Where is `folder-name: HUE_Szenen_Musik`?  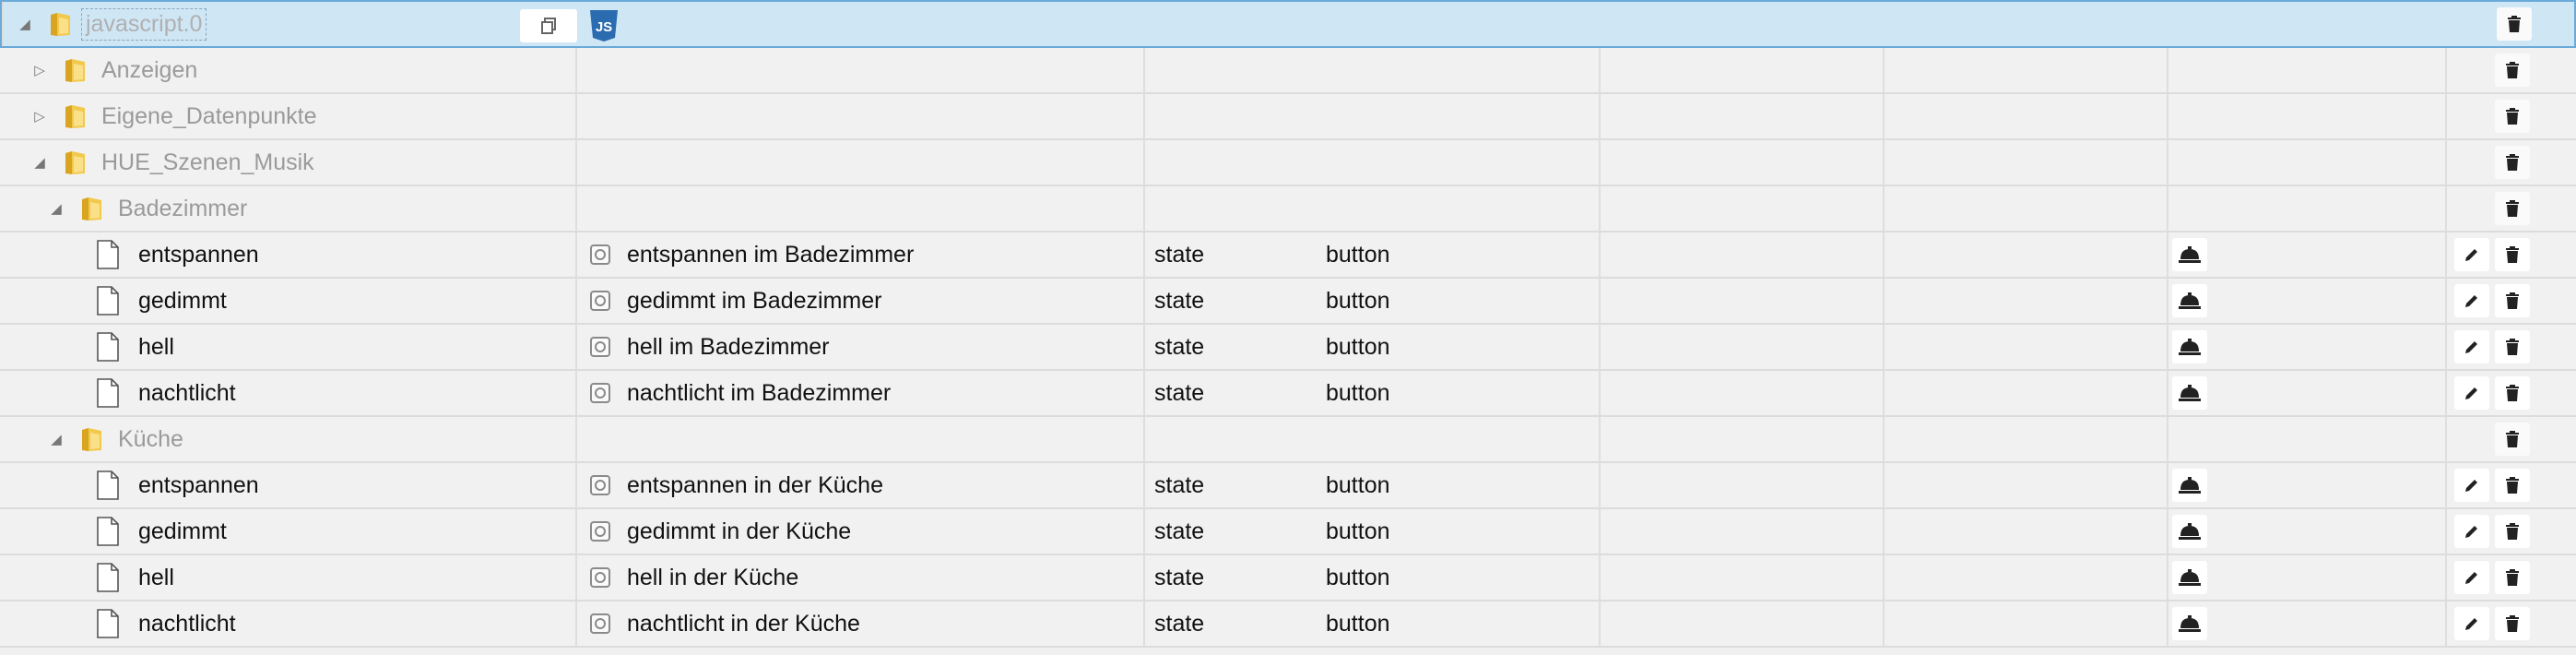
folder-name: HUE_Szenen_Musik is located at coordinates (207, 162).